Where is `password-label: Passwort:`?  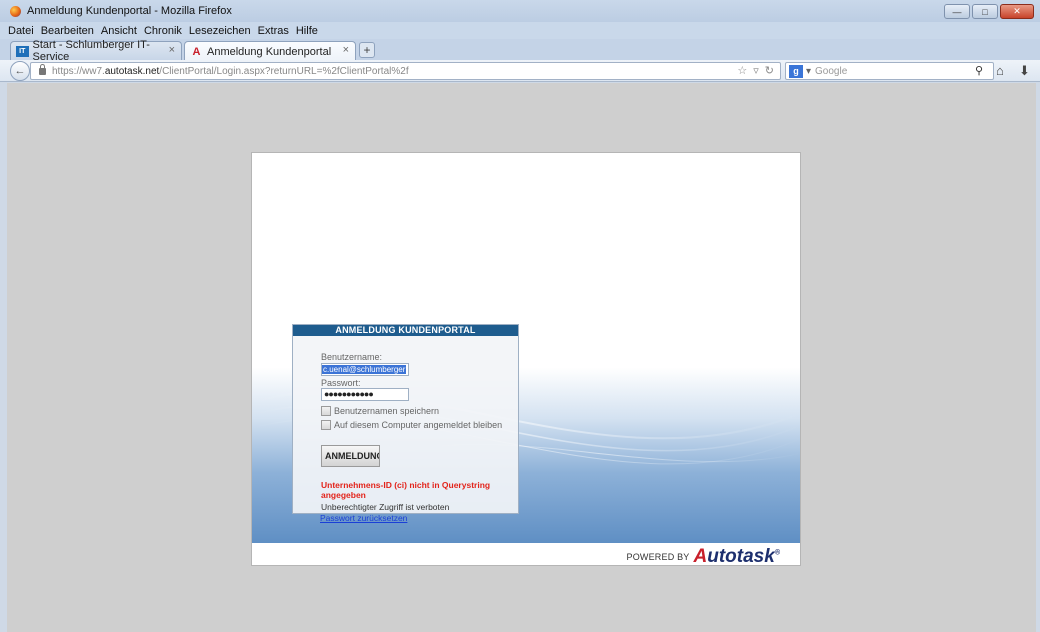
password-label: Passwort: is located at coordinates (341, 383).